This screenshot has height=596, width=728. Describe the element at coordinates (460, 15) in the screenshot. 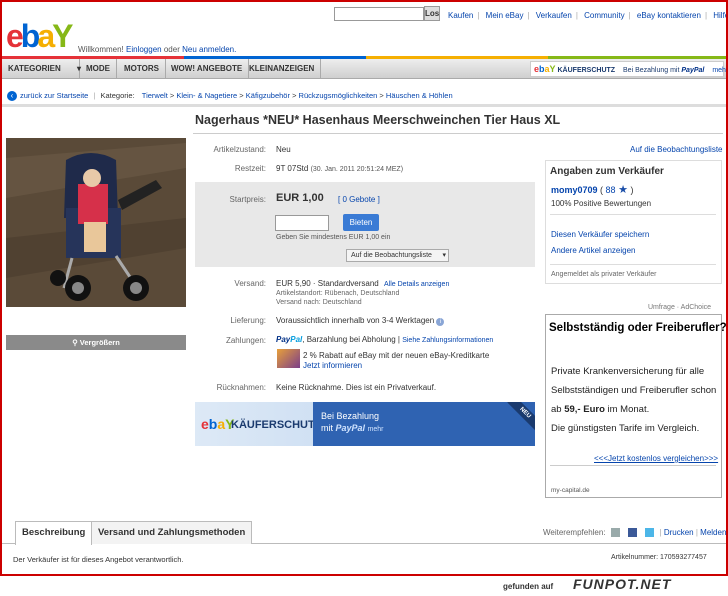

I see `toplink-kaufen: Kaufen` at that location.